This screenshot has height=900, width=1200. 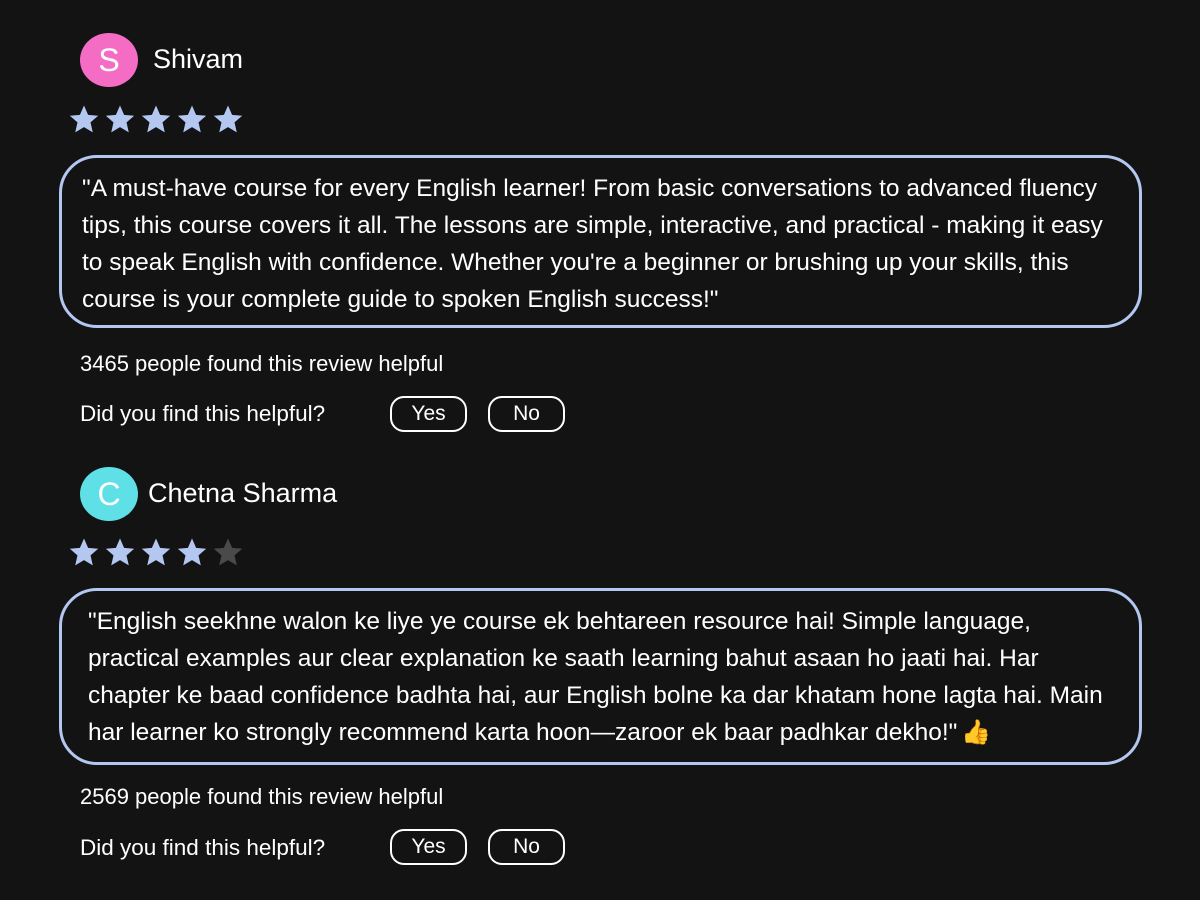 I want to click on helpful-count: 2569 people found this review helpful, so click(x=262, y=796).